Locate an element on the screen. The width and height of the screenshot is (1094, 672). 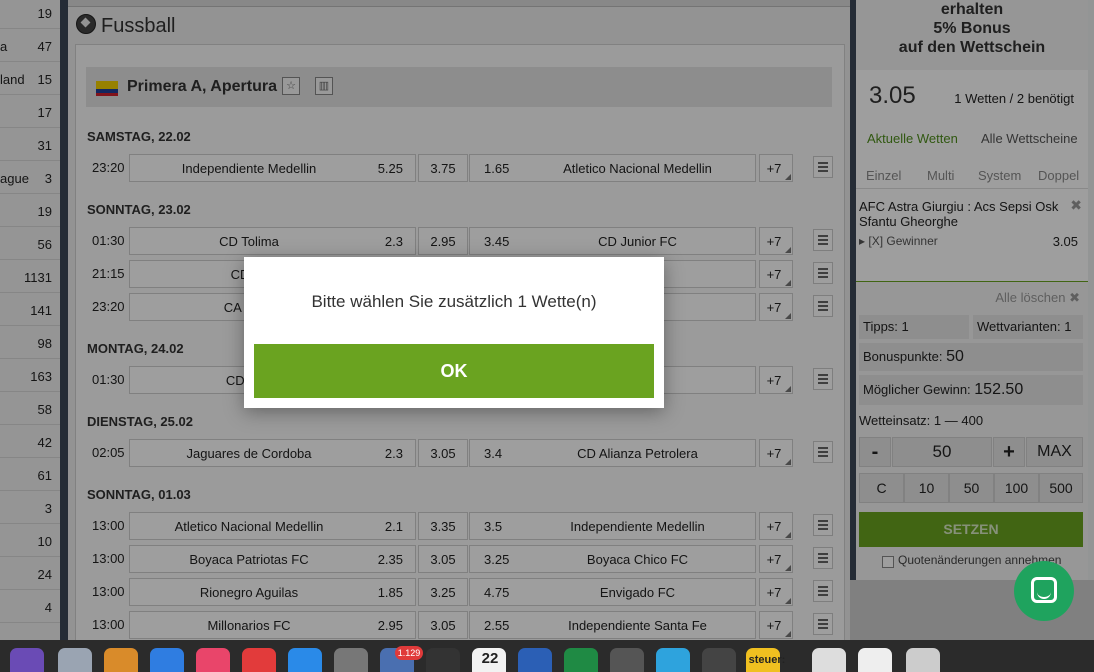
away-odds-button: 3.45 CD Junior FC is located at coordinates (612, 241).